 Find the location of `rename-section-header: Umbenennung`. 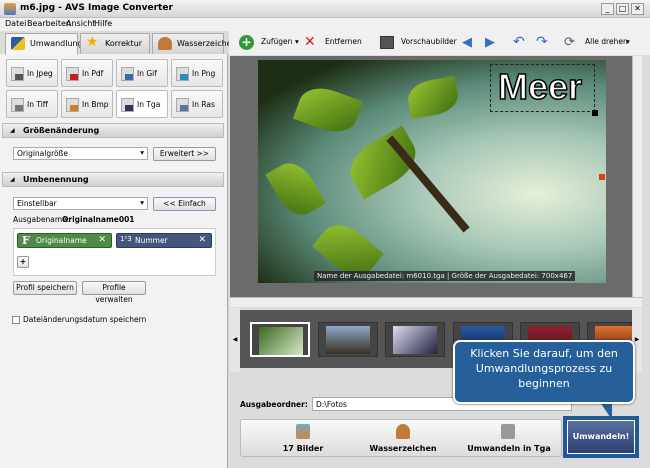

rename-section-header: Umbenennung is located at coordinates (113, 179).